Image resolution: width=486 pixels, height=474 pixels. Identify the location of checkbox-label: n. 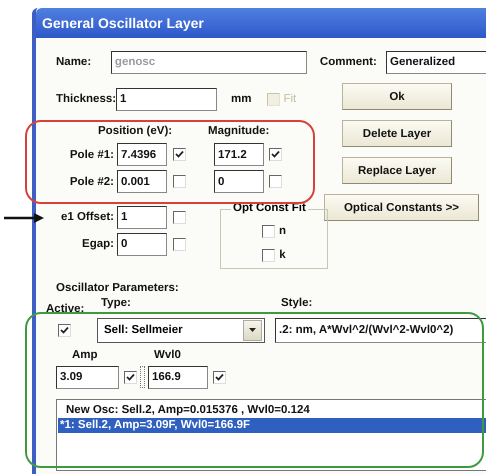
(282, 231).